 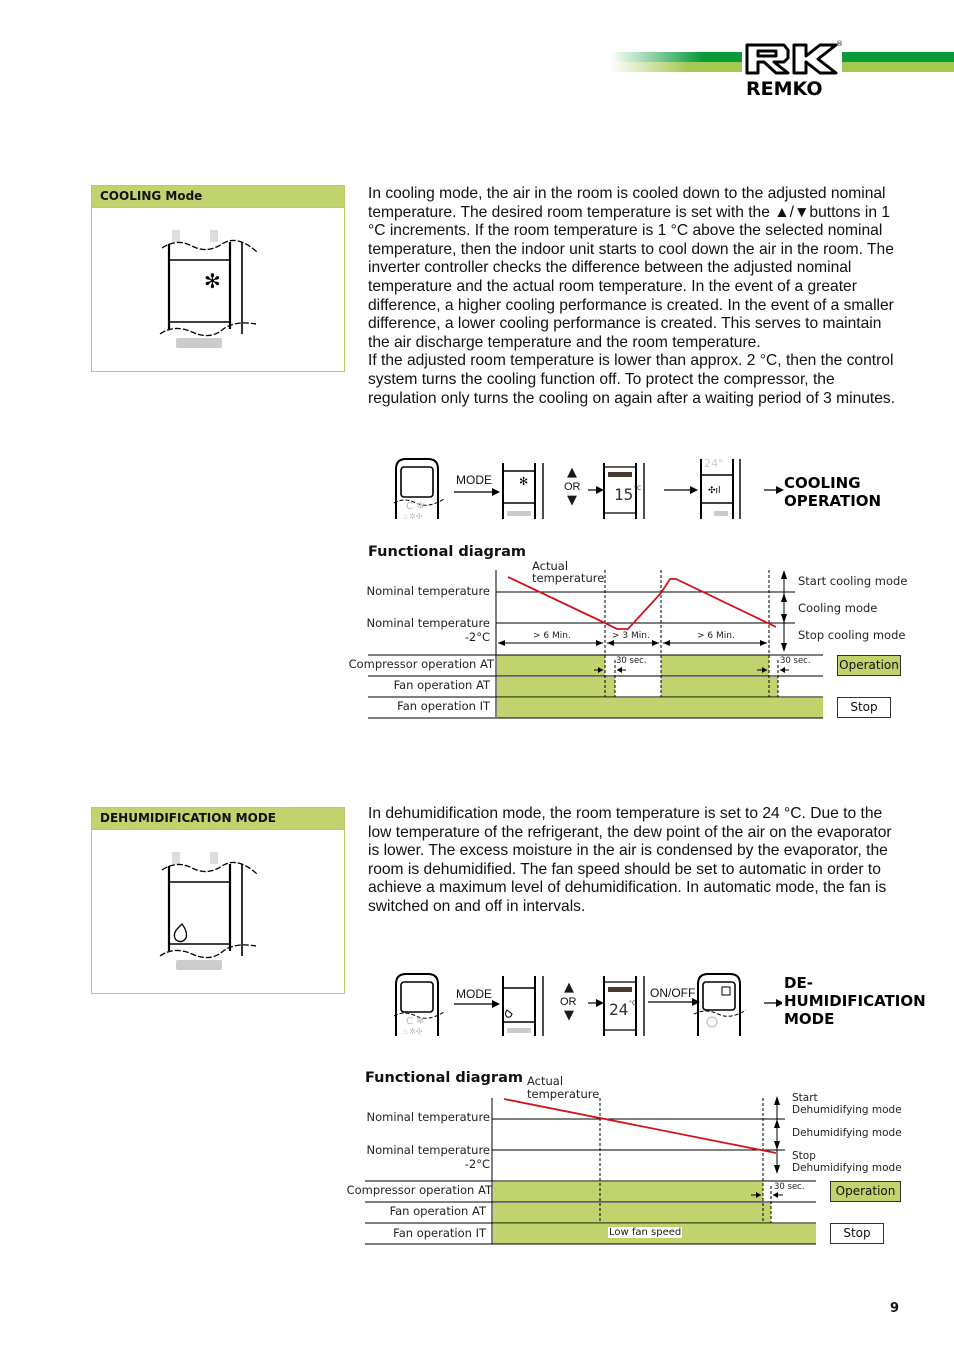 What do you see at coordinates (415, 1021) in the screenshot?
I see `svg-text: C ❄` at bounding box center [415, 1021].